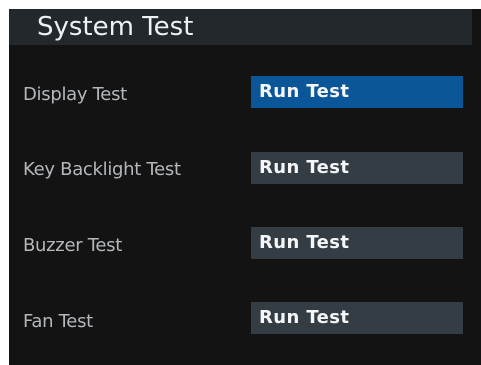  I want to click on buzzer-test-label: Buzzer Test, so click(72, 245).